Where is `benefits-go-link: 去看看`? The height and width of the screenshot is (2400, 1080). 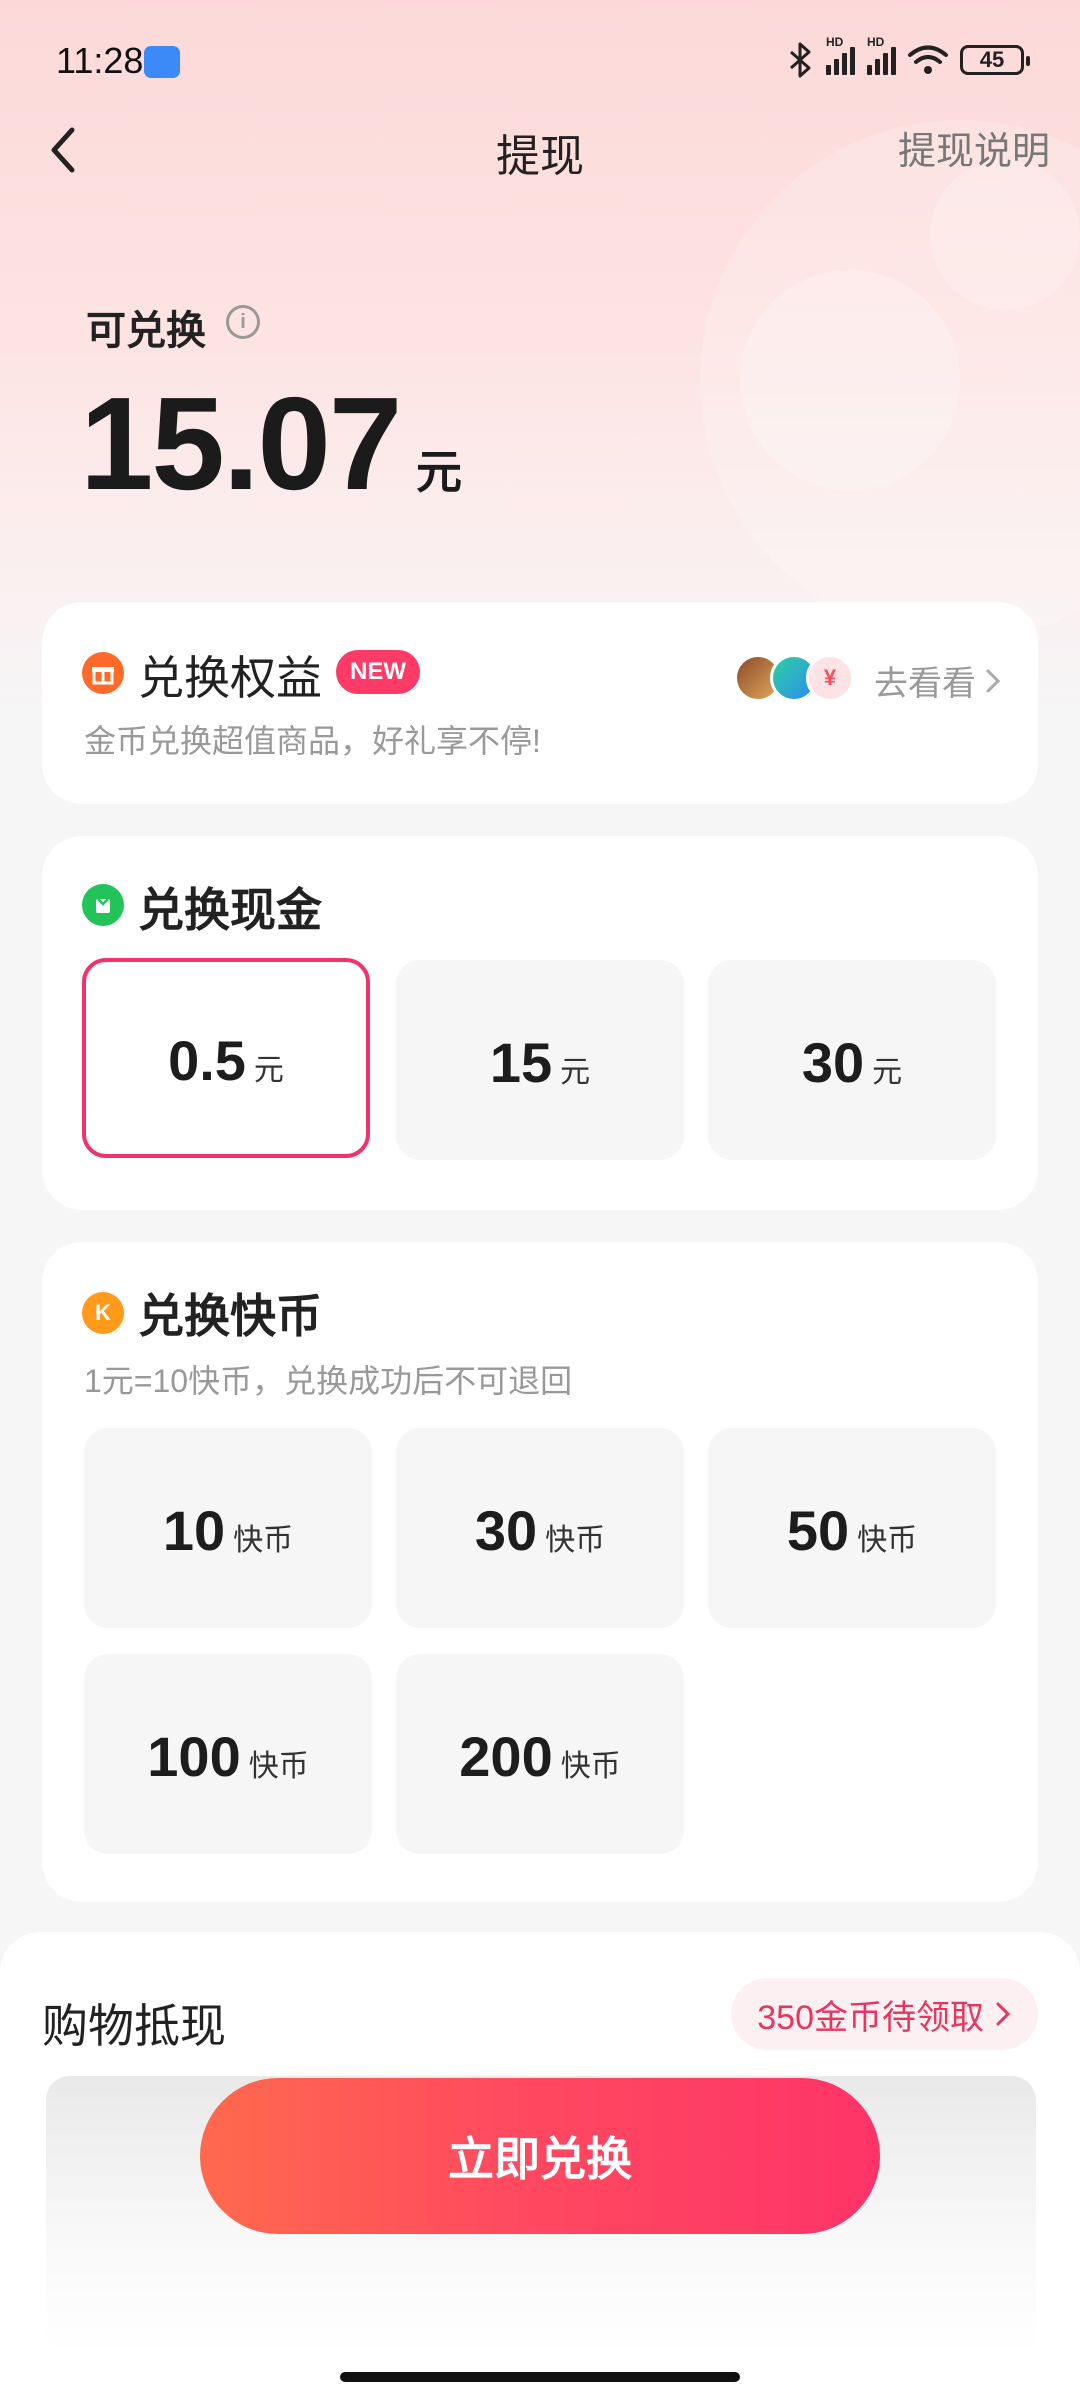
benefits-go-link: 去看看 is located at coordinates (938, 680).